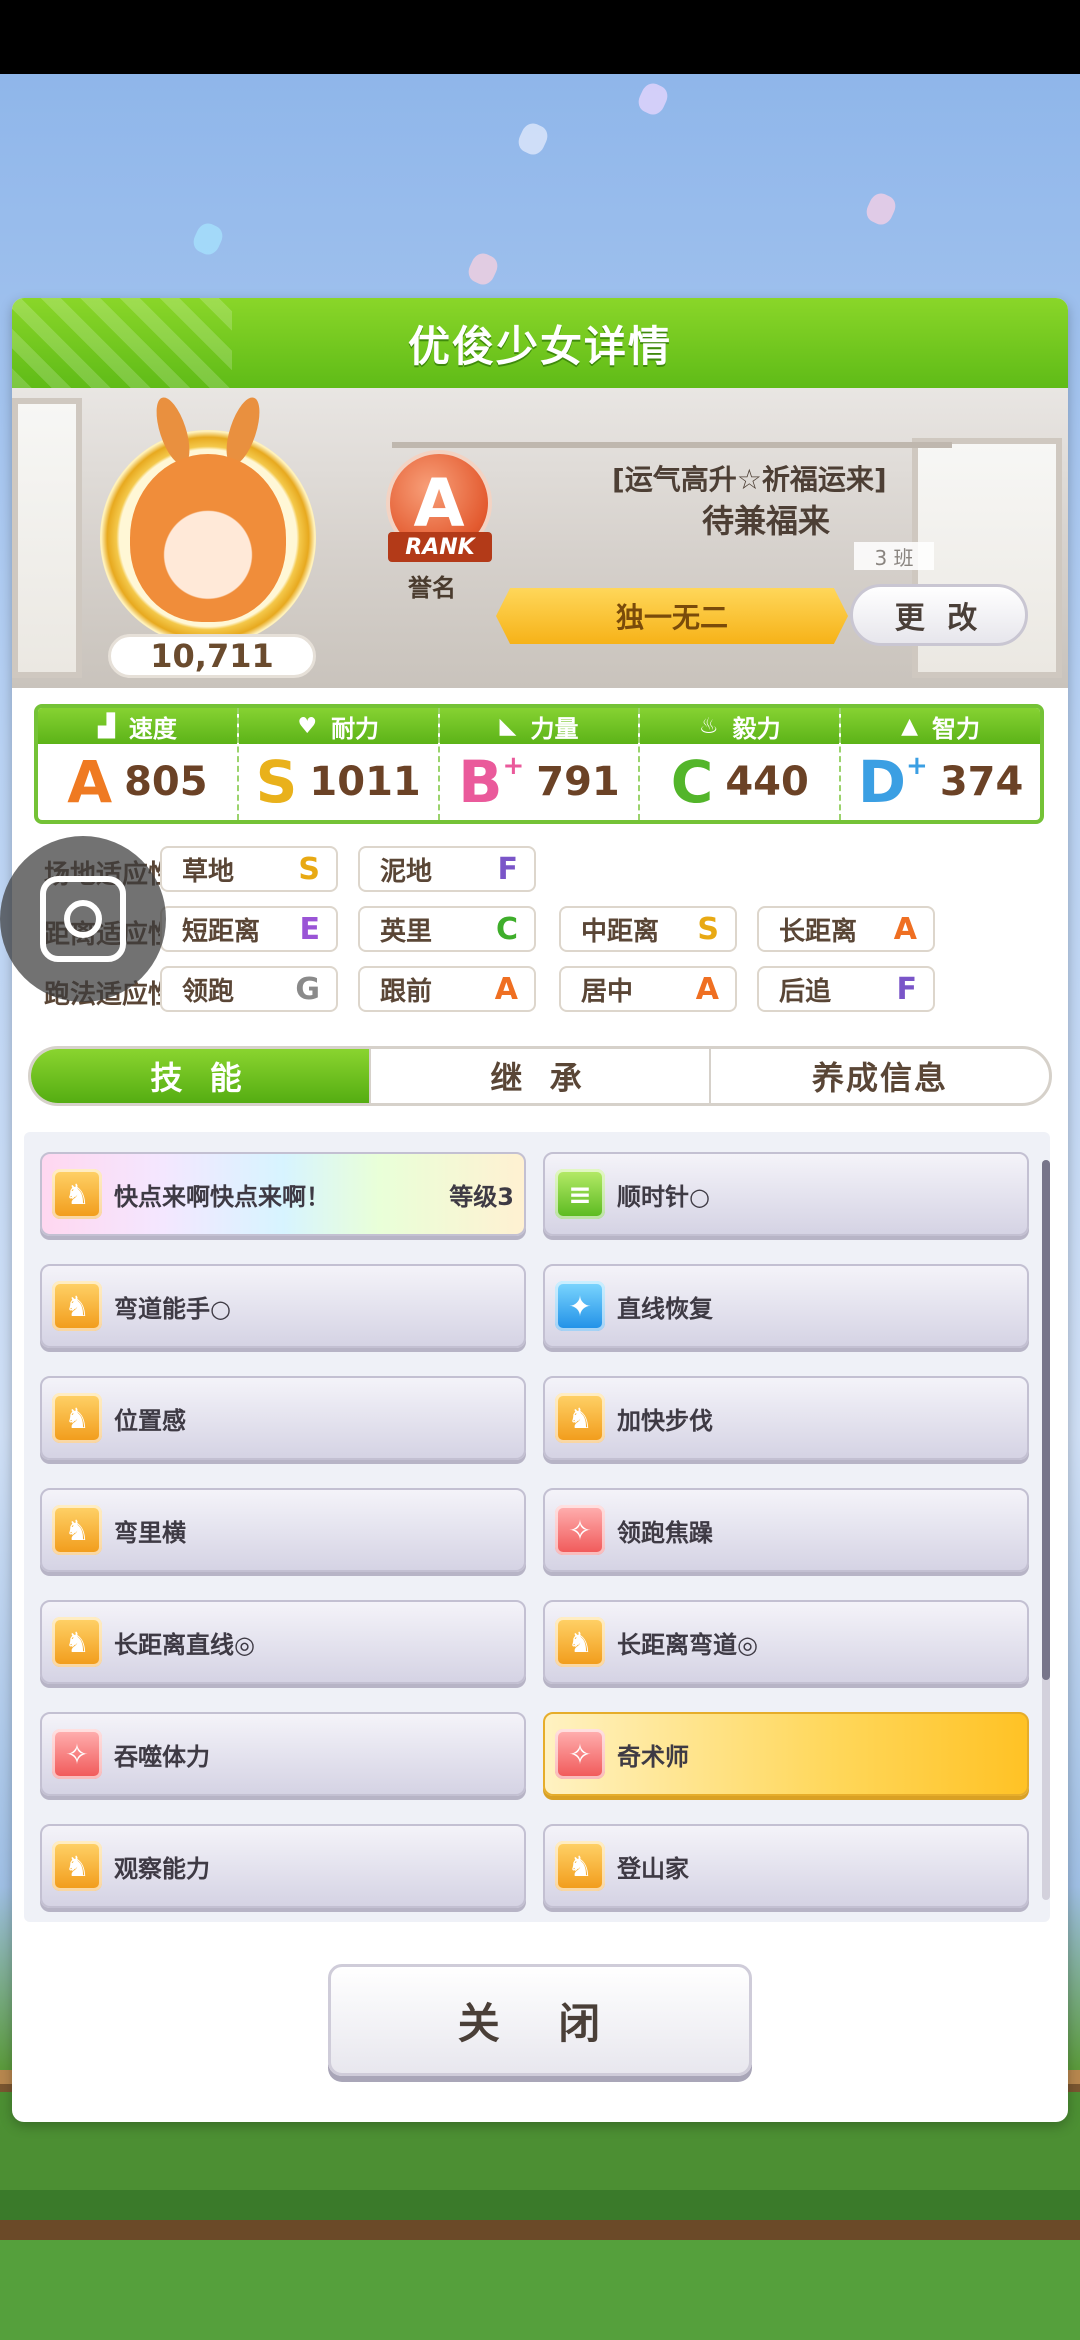 Image resolution: width=1080 pixels, height=2340 pixels. Describe the element at coordinates (222, 1196) in the screenshot. I see `skill-name: 快点来啊快点来啊！` at that location.